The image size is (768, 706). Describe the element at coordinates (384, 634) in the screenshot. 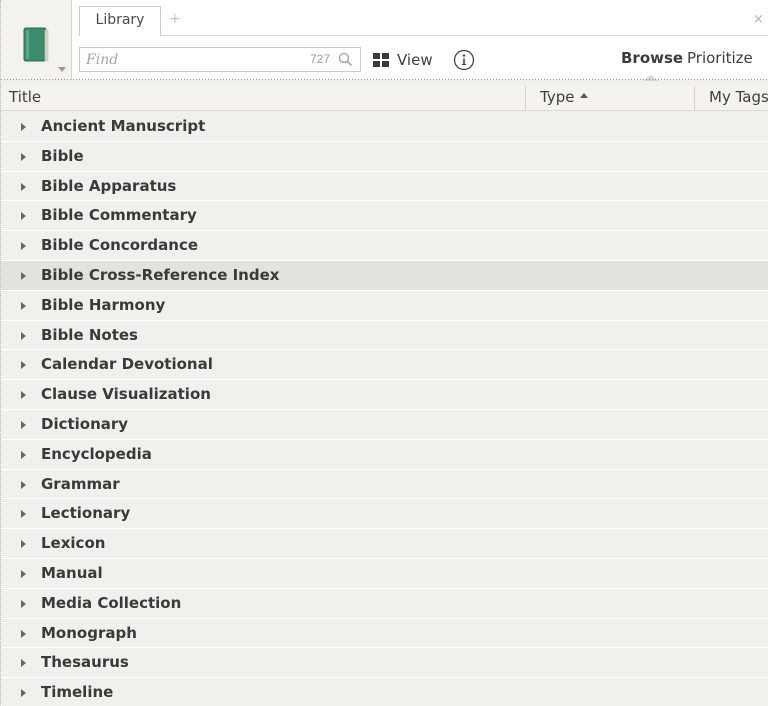

I see `list-item: Monograph` at that location.